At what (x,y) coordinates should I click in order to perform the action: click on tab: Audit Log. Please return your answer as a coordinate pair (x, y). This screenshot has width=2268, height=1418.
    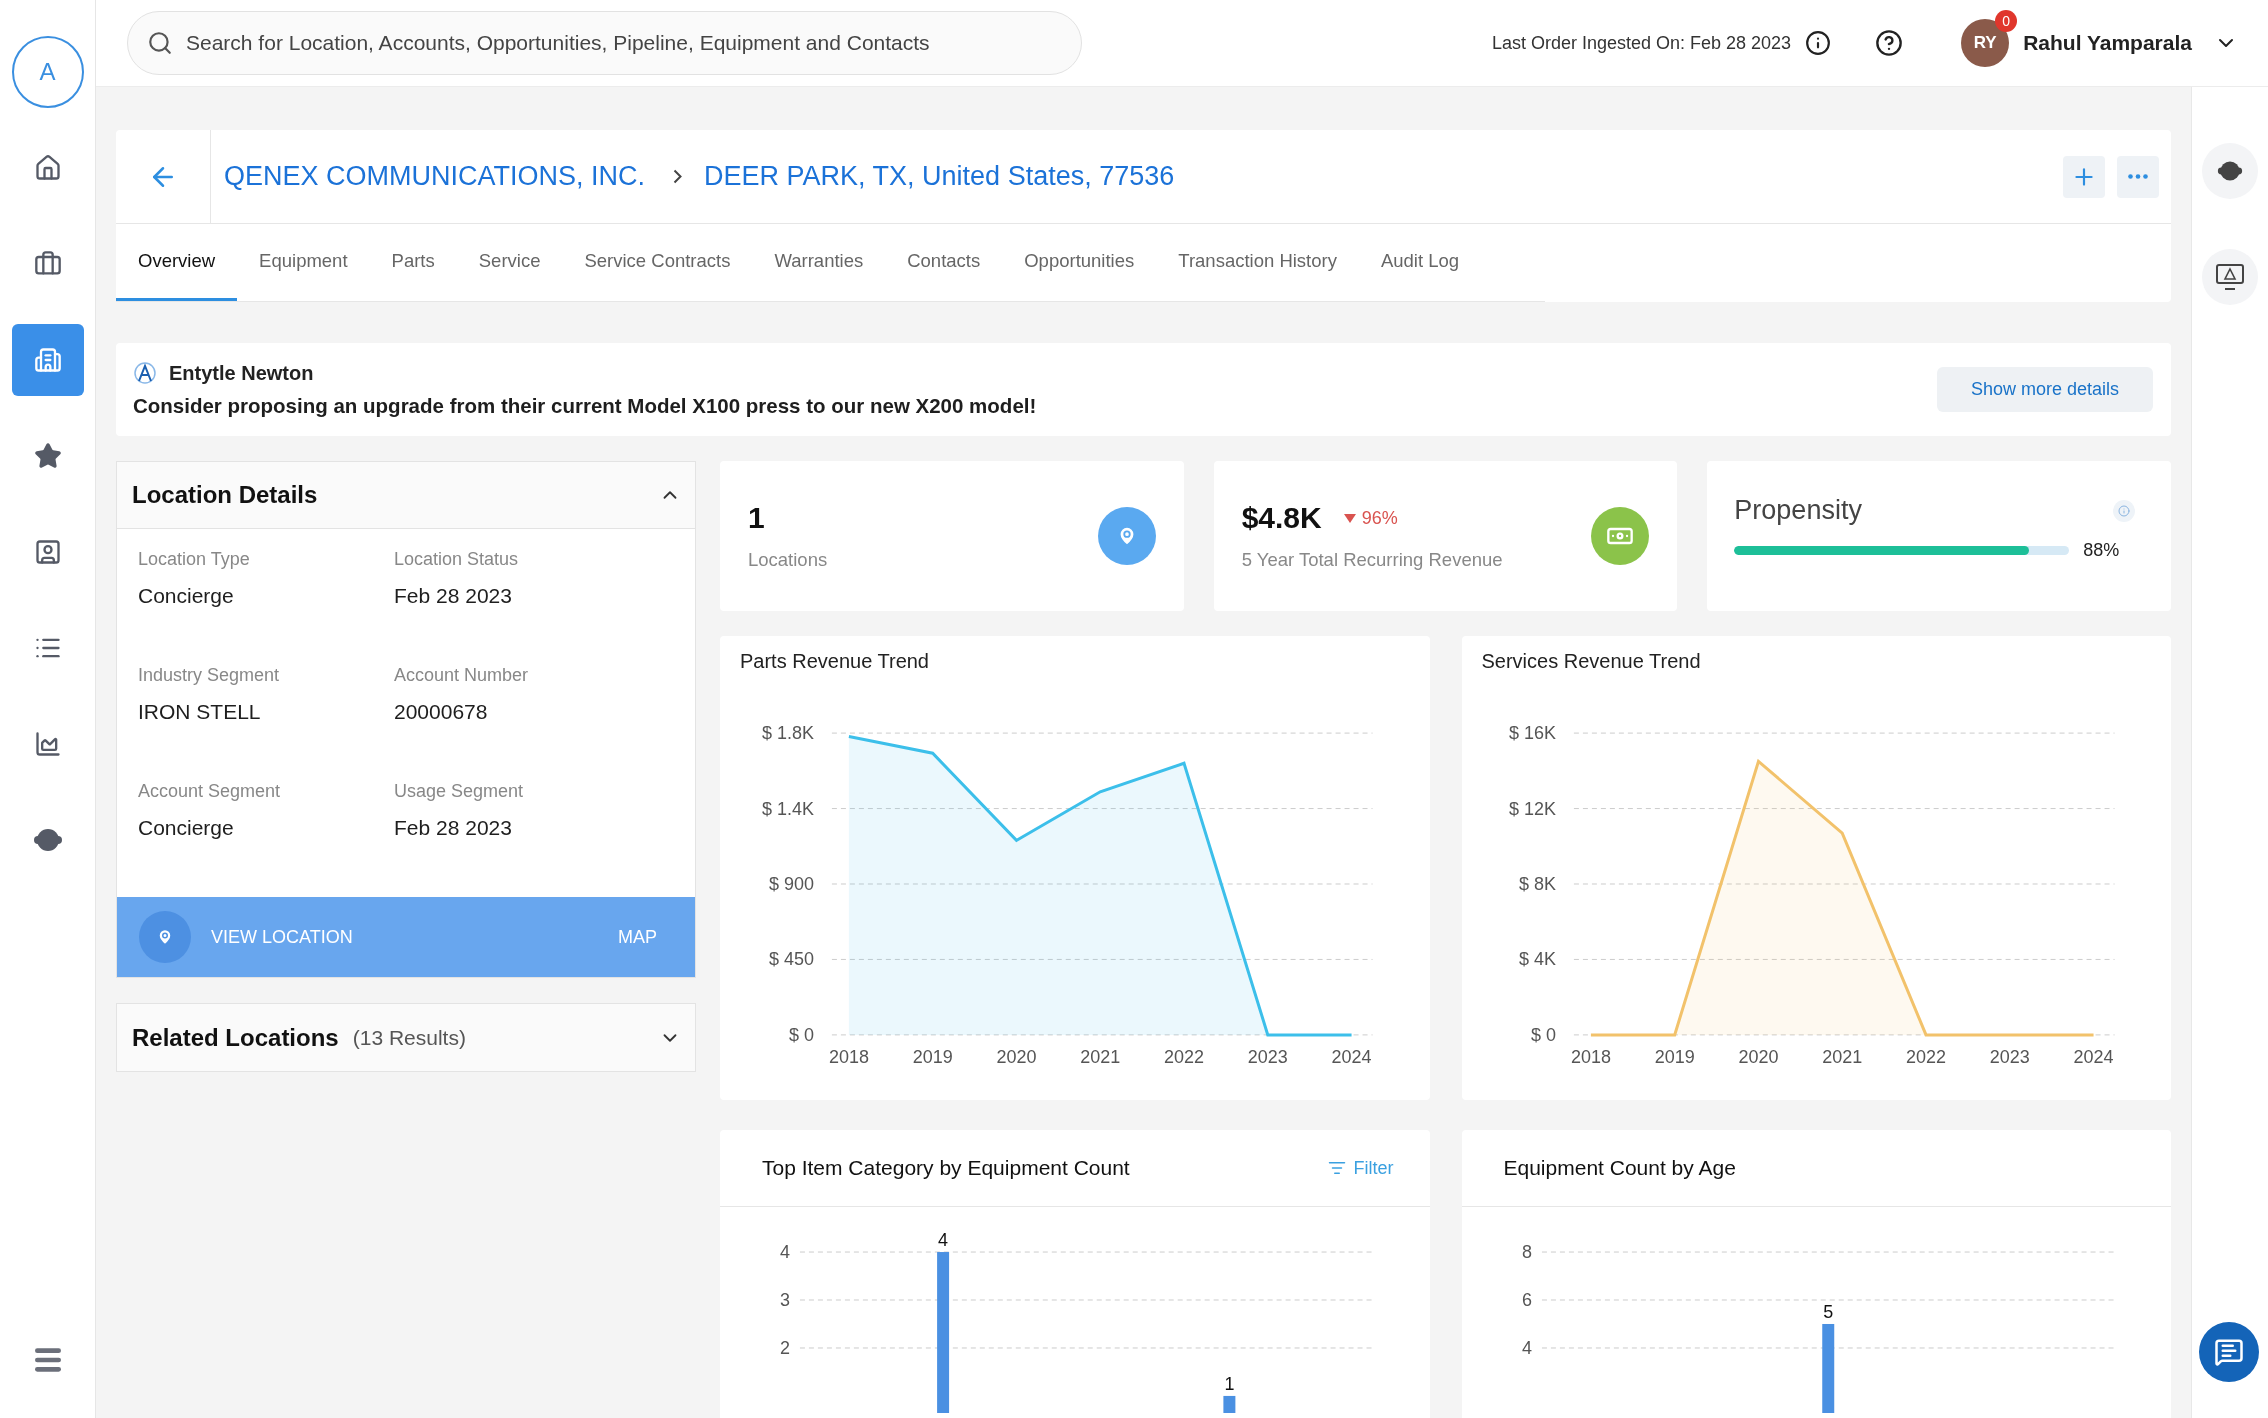
    Looking at the image, I should click on (1420, 262).